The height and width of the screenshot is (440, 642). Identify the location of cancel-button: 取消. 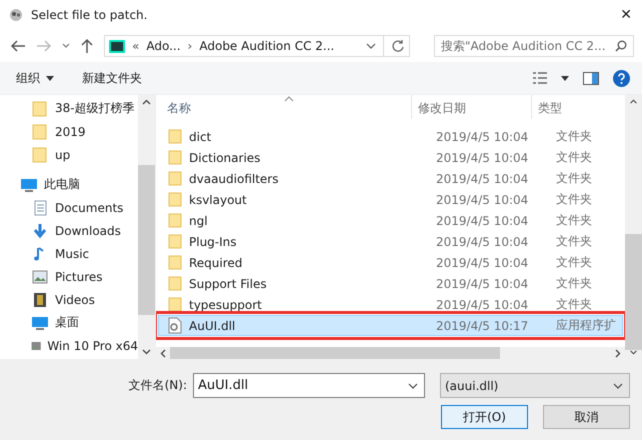
(586, 417).